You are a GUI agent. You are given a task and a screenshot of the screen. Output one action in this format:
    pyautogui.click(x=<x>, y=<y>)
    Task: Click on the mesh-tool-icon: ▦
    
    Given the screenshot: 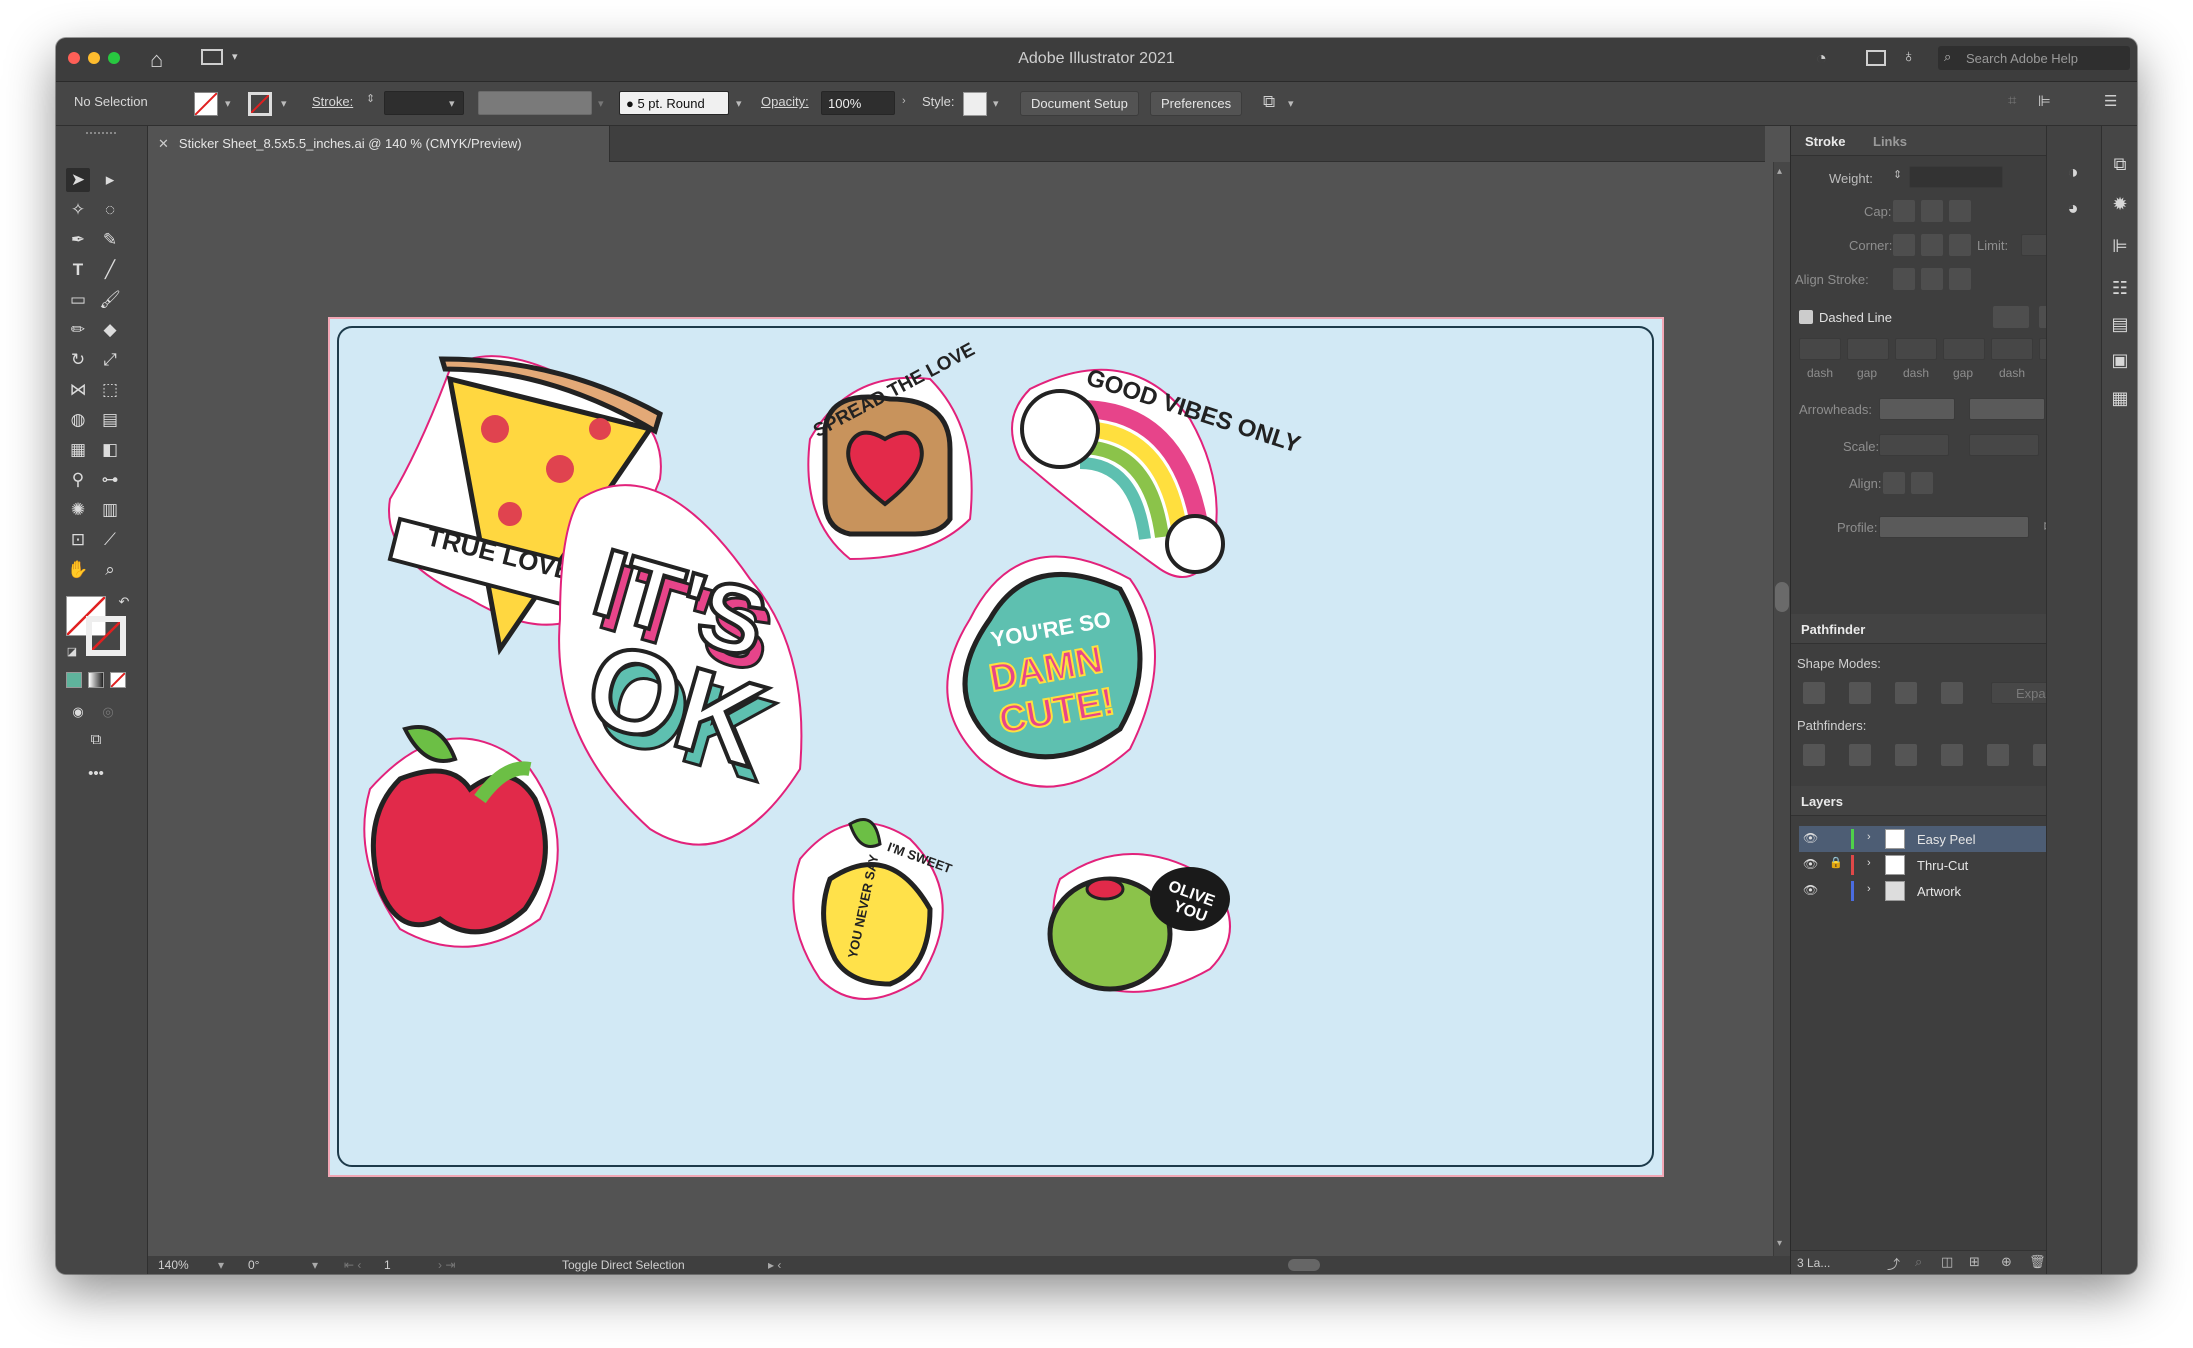 What is the action you would take?
    pyautogui.click(x=78, y=450)
    